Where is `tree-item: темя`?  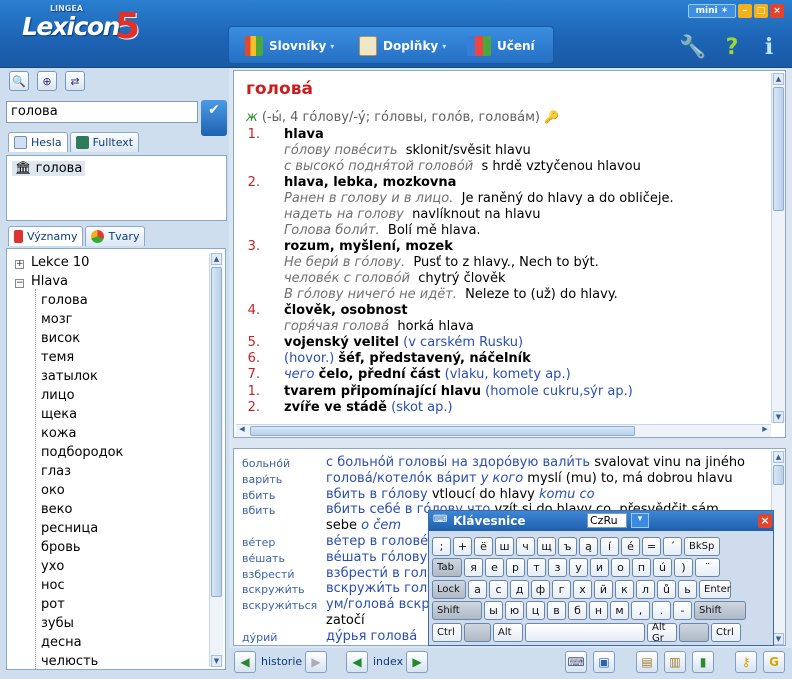 tree-item: темя is located at coordinates (57, 357).